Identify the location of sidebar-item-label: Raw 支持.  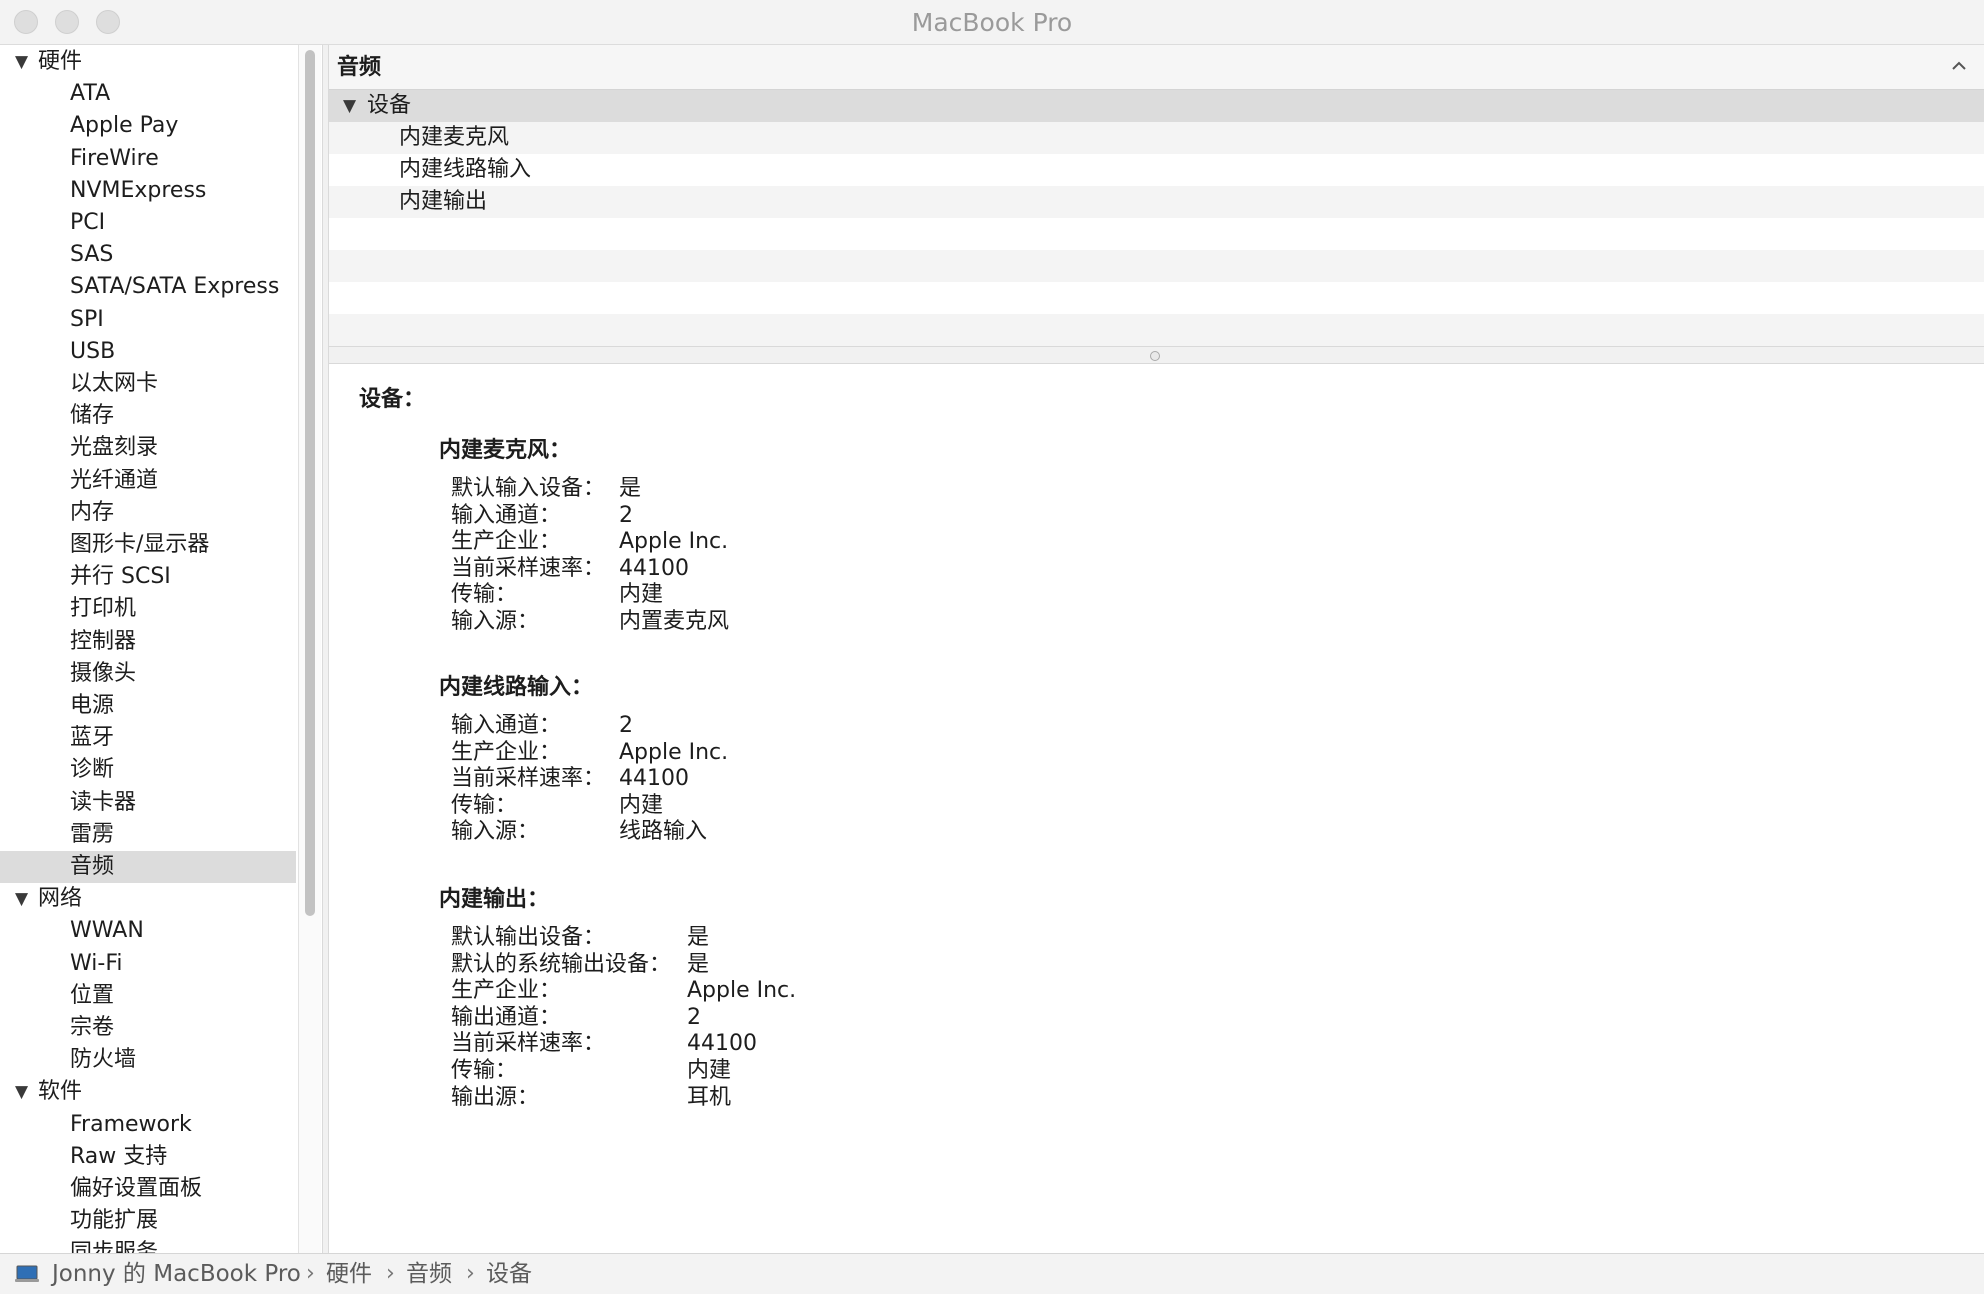
(119, 1156).